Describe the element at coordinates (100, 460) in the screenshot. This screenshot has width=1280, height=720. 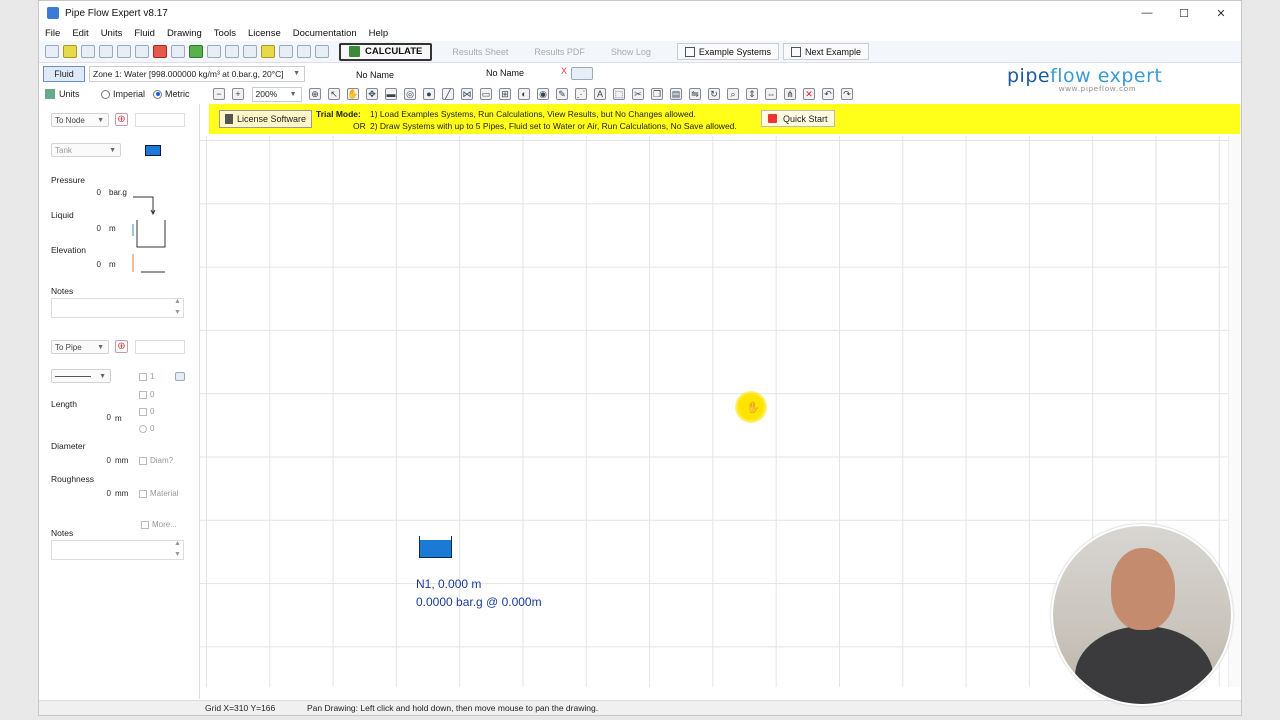
I see `diameter-value: 0` at that location.